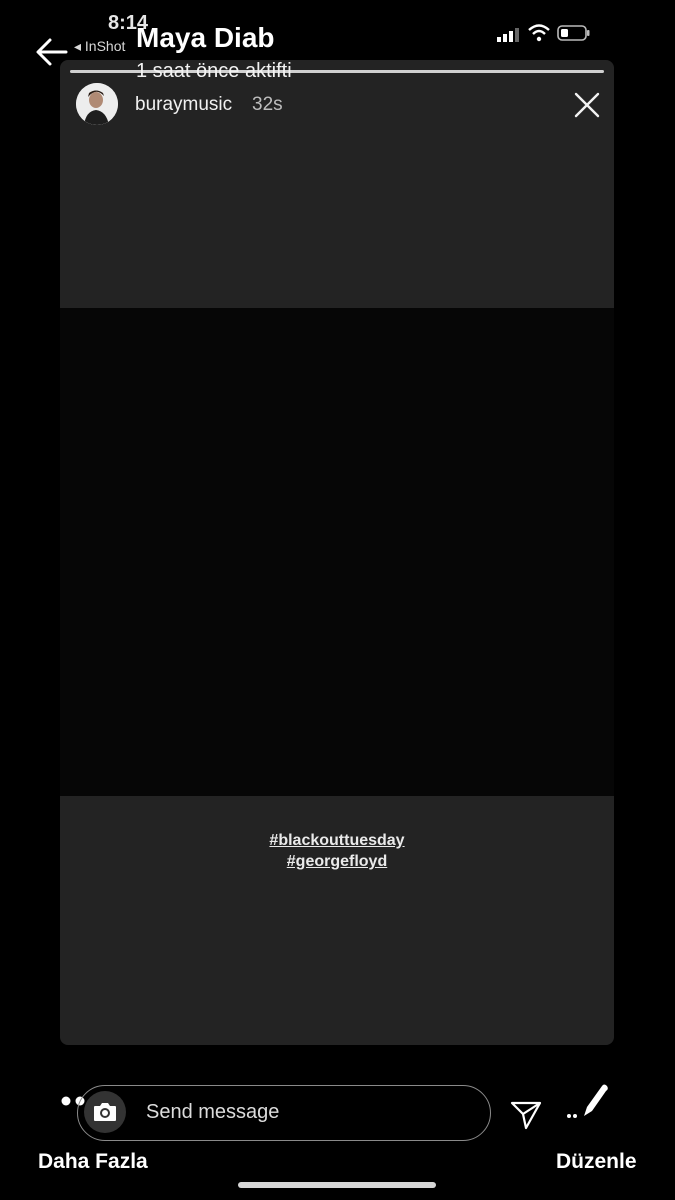 The image size is (675, 1200). What do you see at coordinates (573, 33) in the screenshot?
I see `battery-icon` at bounding box center [573, 33].